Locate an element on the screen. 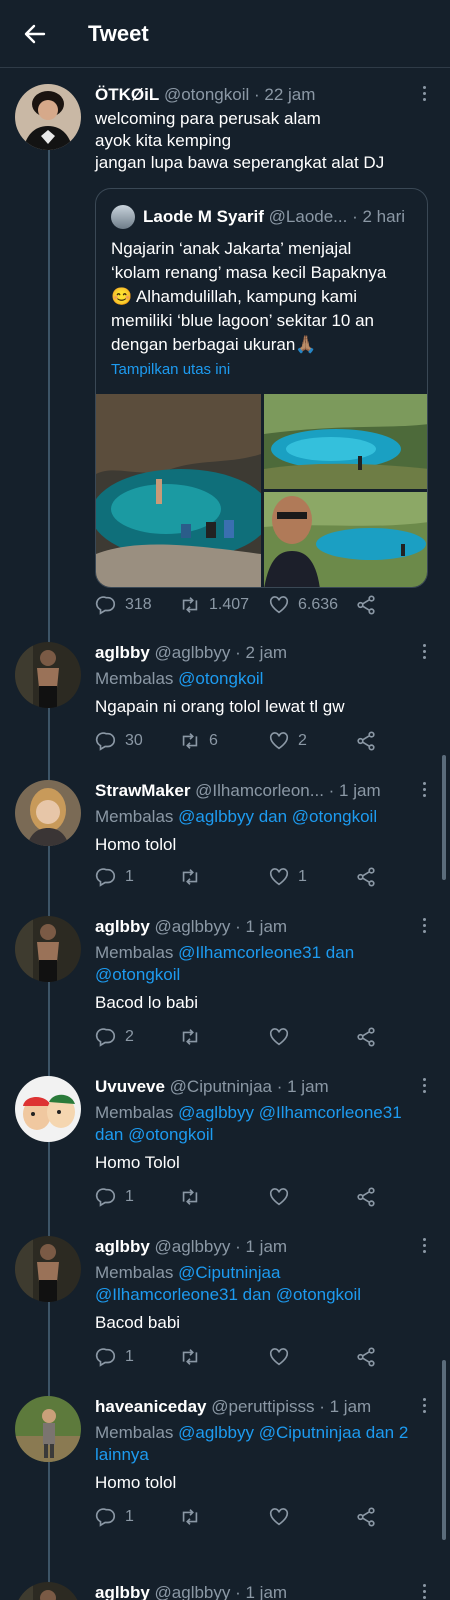 The image size is (450, 1600). user-handle: @otongkoil is located at coordinates (206, 94).